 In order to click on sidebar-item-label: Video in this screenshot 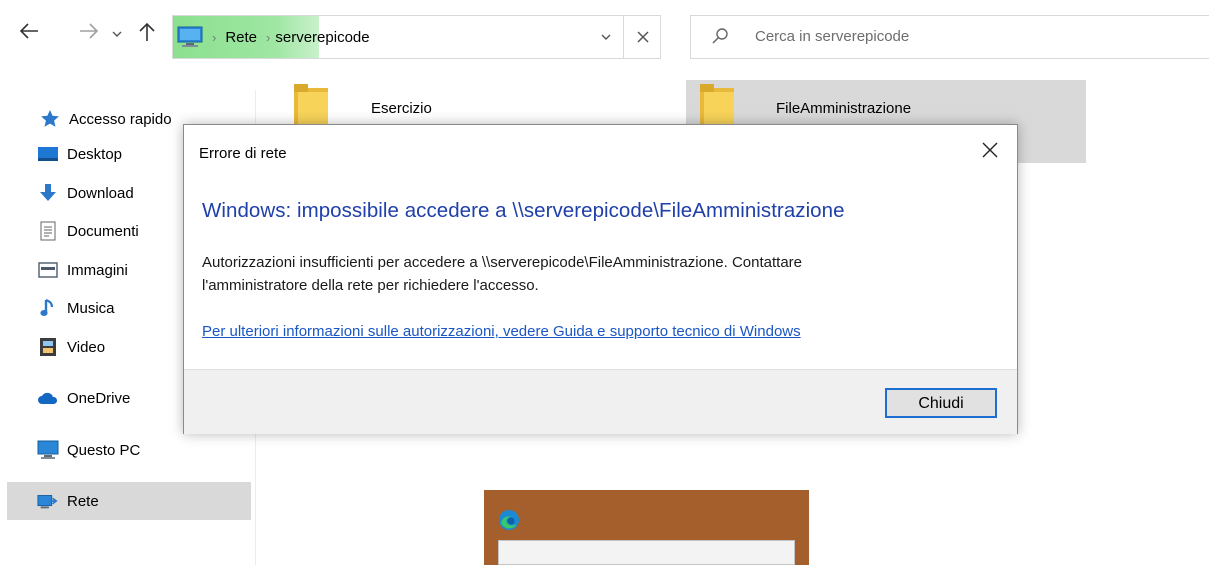, I will do `click(86, 347)`.